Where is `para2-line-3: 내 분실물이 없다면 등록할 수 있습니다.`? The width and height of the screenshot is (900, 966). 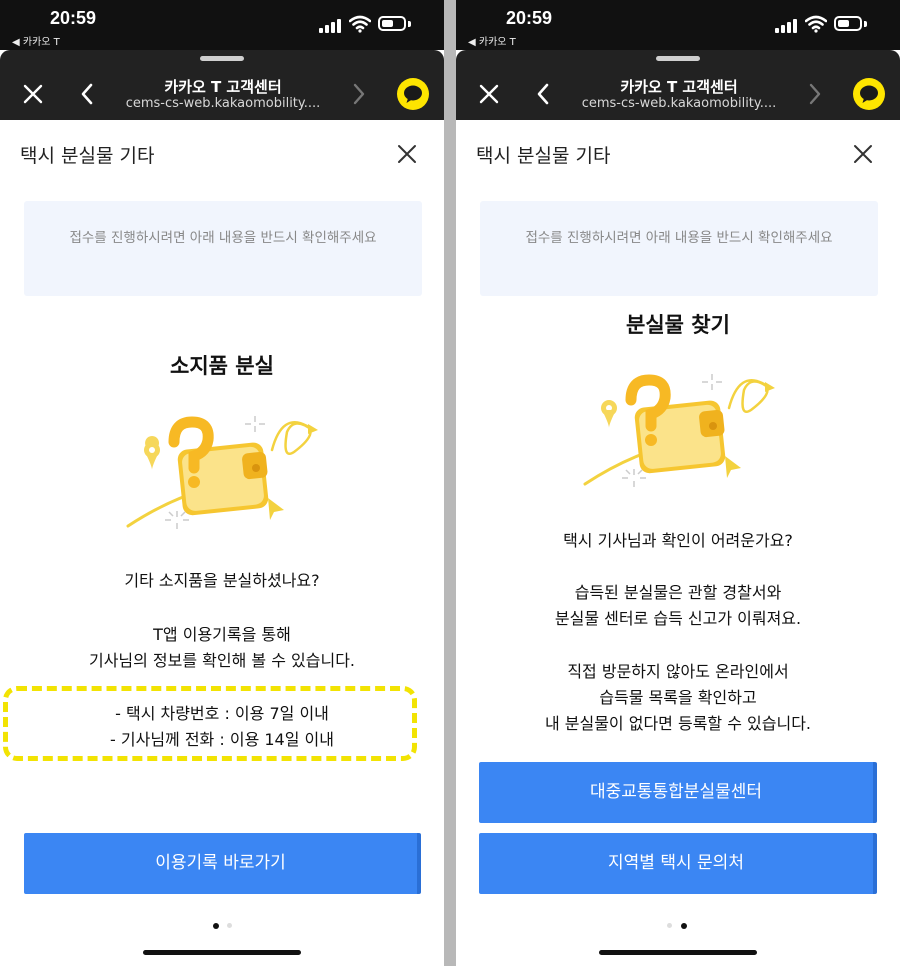
para2-line-3: 내 분실물이 없다면 등록할 수 있습니다. is located at coordinates (678, 723).